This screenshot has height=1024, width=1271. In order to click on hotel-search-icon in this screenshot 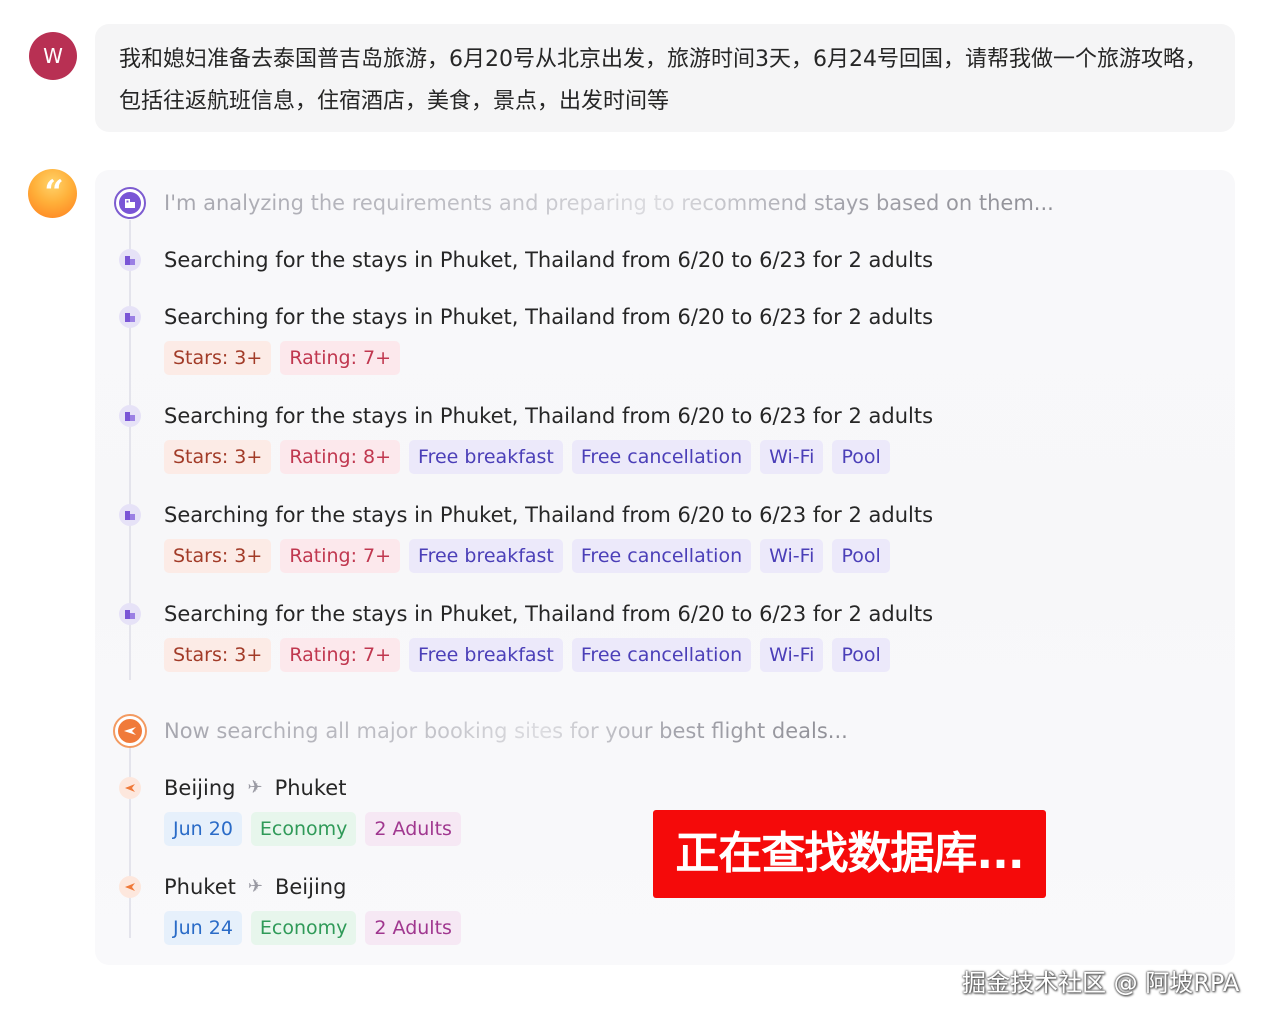, I will do `click(130, 203)`.